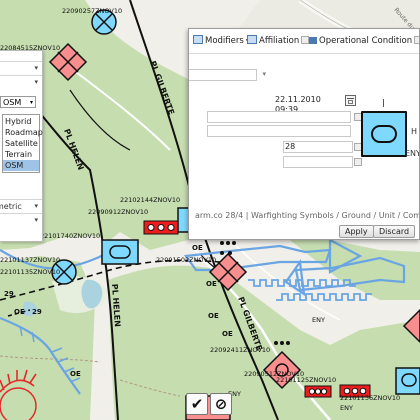 This screenshot has height=420, width=420. I want to click on unit-label: 22102144ZNOV10, so click(150, 200).